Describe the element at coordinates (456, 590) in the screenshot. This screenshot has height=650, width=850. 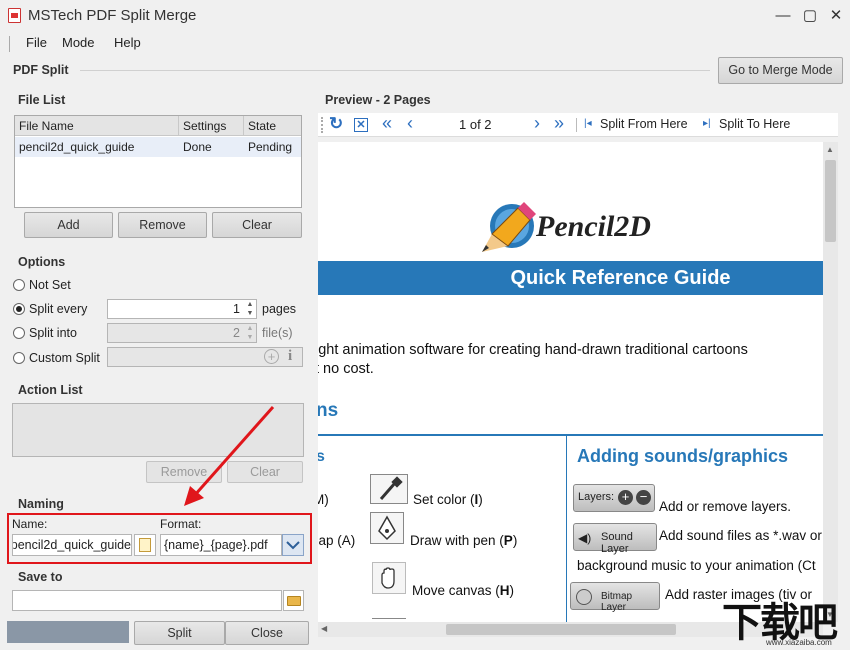
I see `move-canvas-label: Move canvas (` at that location.